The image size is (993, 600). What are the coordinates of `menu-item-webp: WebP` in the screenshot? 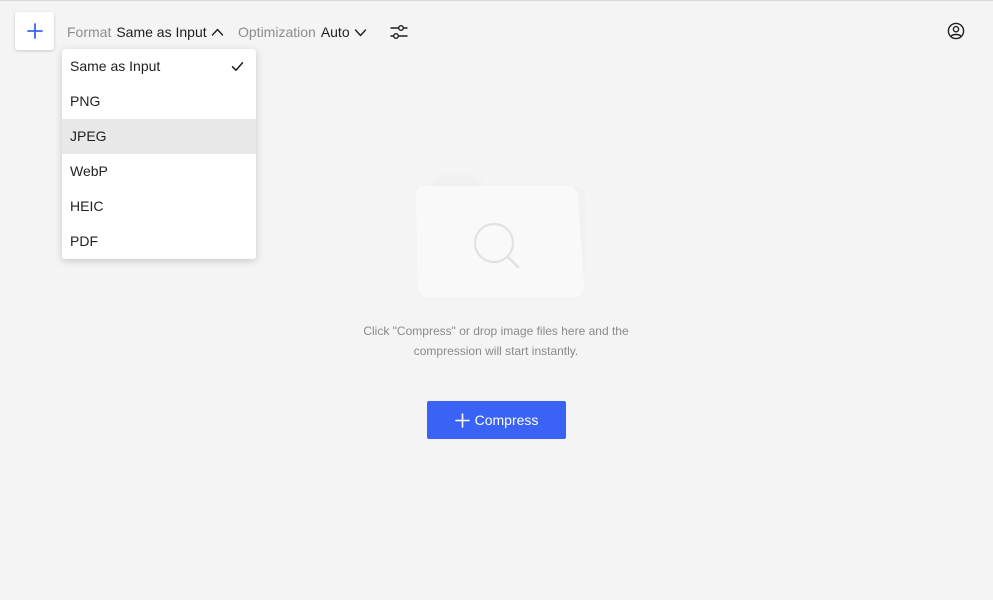 It's located at (159, 171).